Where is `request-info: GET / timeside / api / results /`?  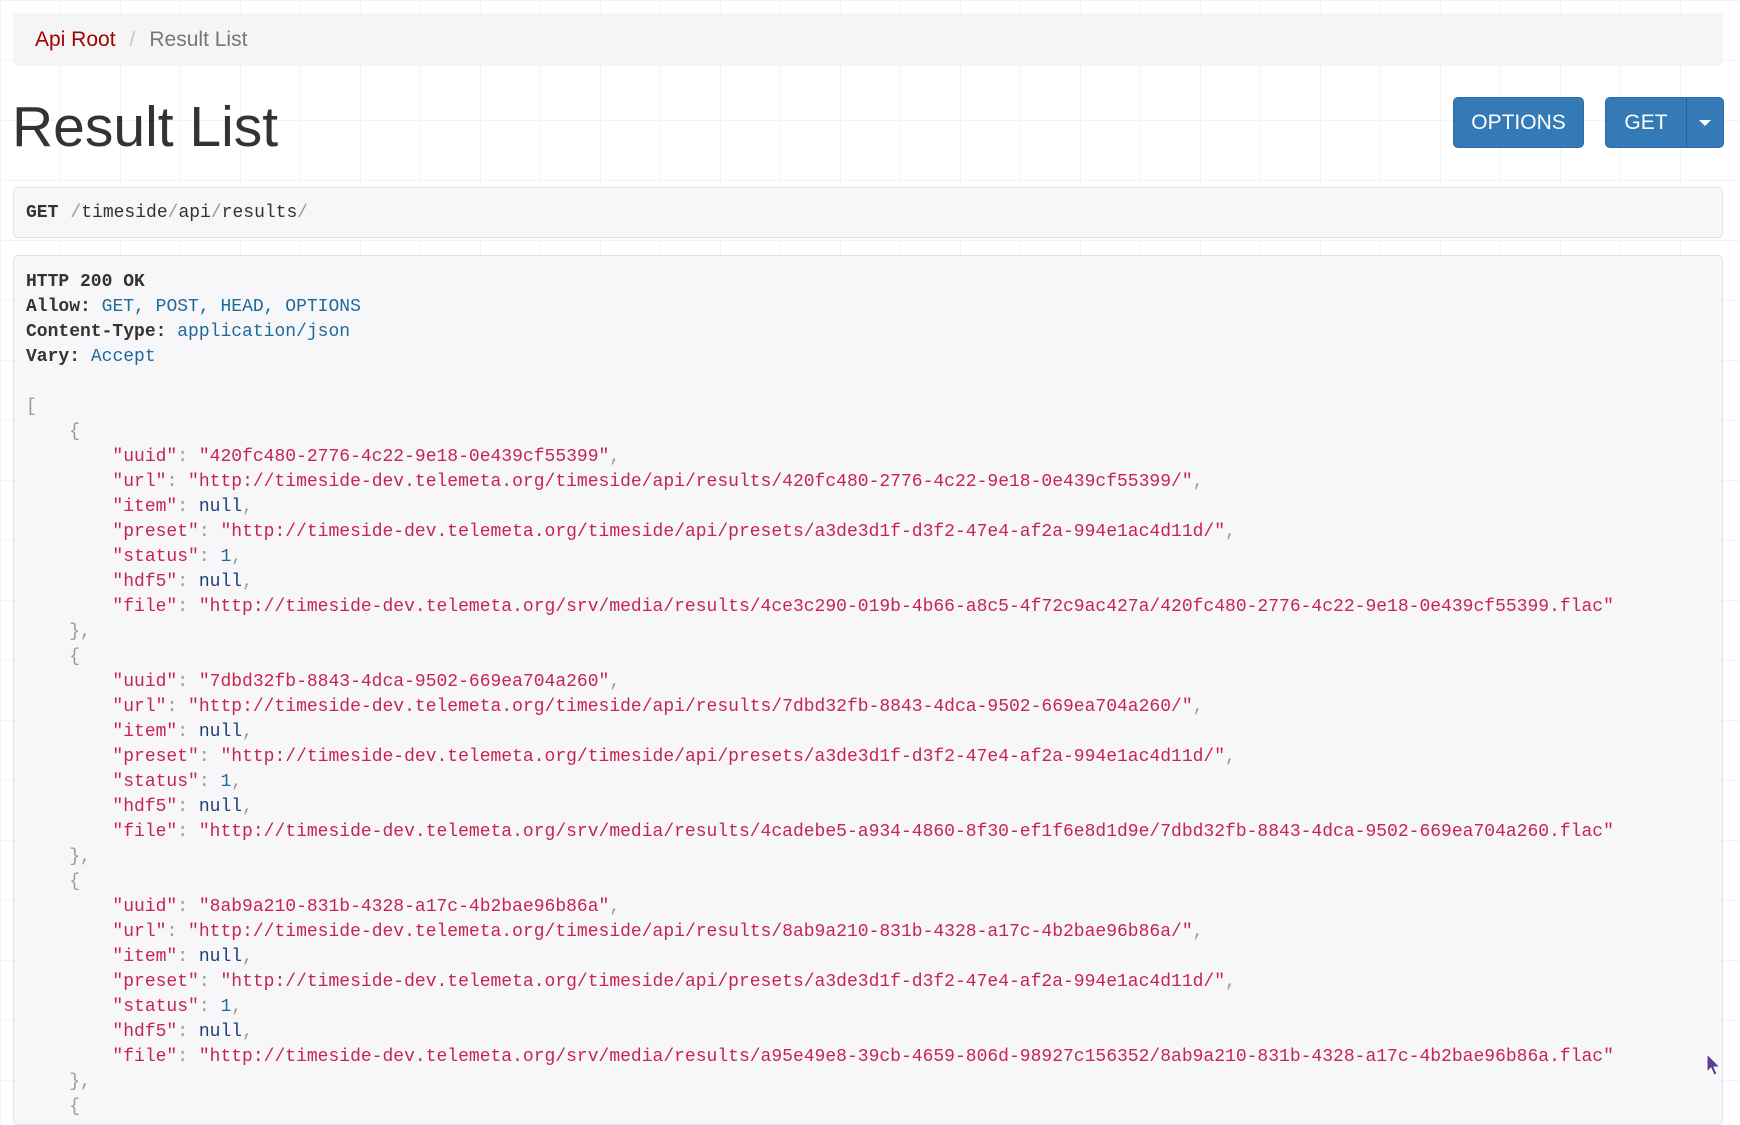
request-info: GET / timeside / api / results / is located at coordinates (868, 212).